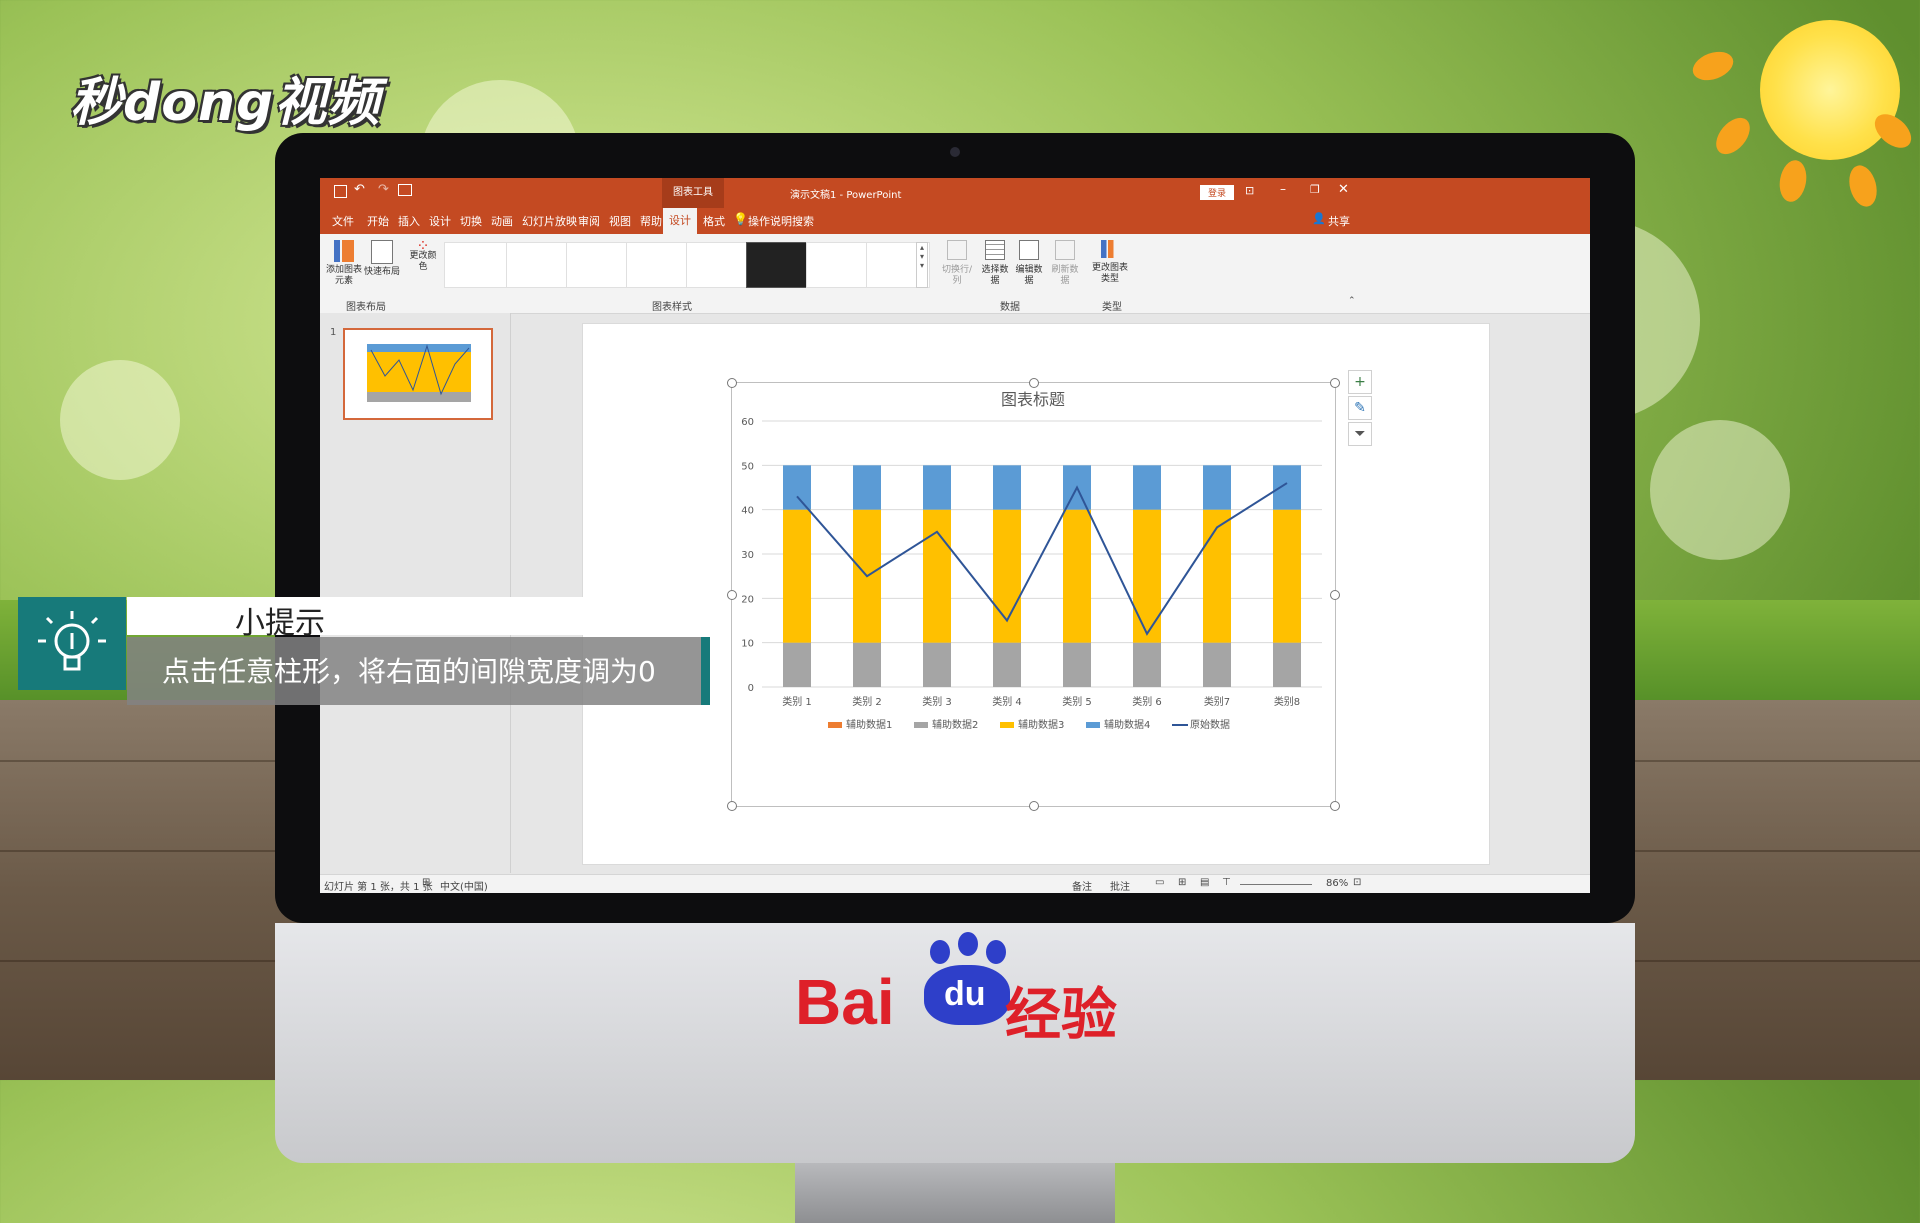 This screenshot has height=1223, width=1920. What do you see at coordinates (72, 643) in the screenshot?
I see `lightbulb-tip-icon` at bounding box center [72, 643].